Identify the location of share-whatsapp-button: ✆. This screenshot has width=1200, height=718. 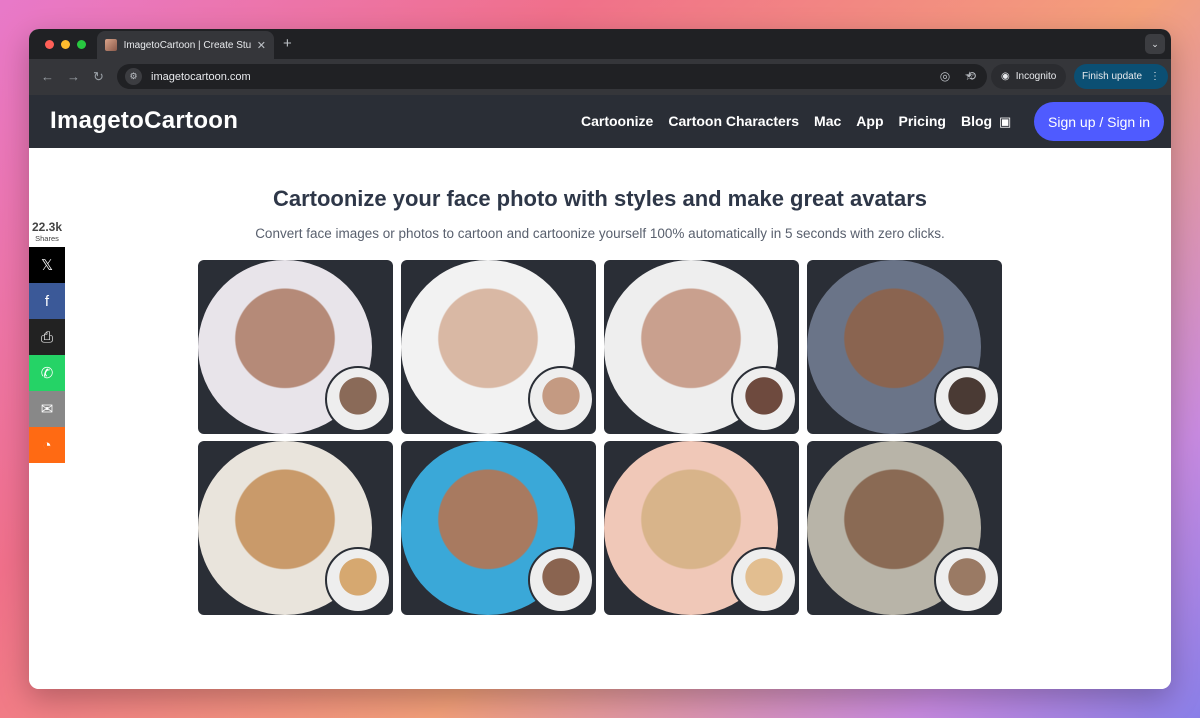
(47, 373).